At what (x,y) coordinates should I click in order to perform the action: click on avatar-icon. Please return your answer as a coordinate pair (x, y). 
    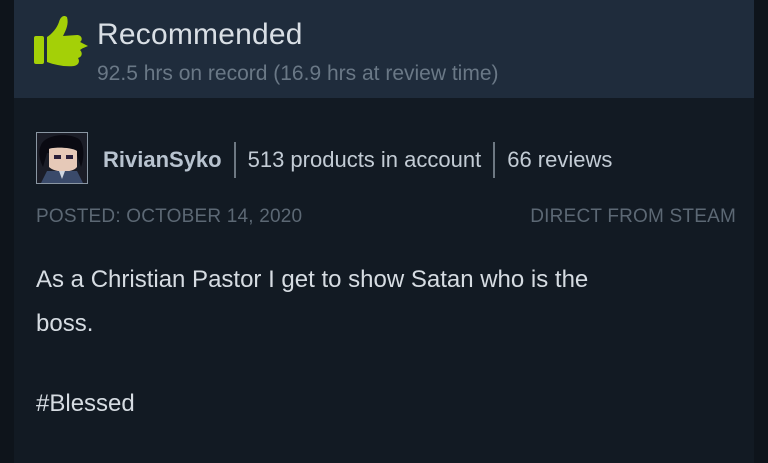
    Looking at the image, I should click on (62, 158).